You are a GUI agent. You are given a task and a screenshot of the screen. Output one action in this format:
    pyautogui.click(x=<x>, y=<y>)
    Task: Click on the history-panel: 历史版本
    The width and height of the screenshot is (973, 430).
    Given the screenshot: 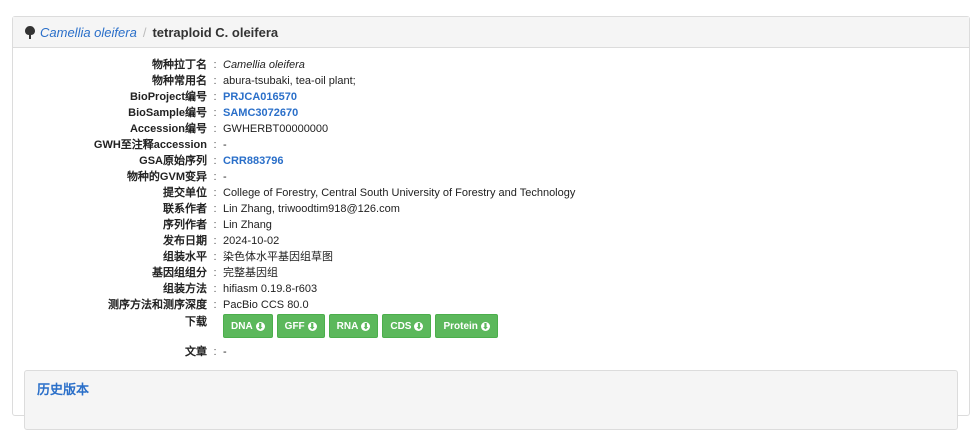 What is the action you would take?
    pyautogui.click(x=491, y=400)
    